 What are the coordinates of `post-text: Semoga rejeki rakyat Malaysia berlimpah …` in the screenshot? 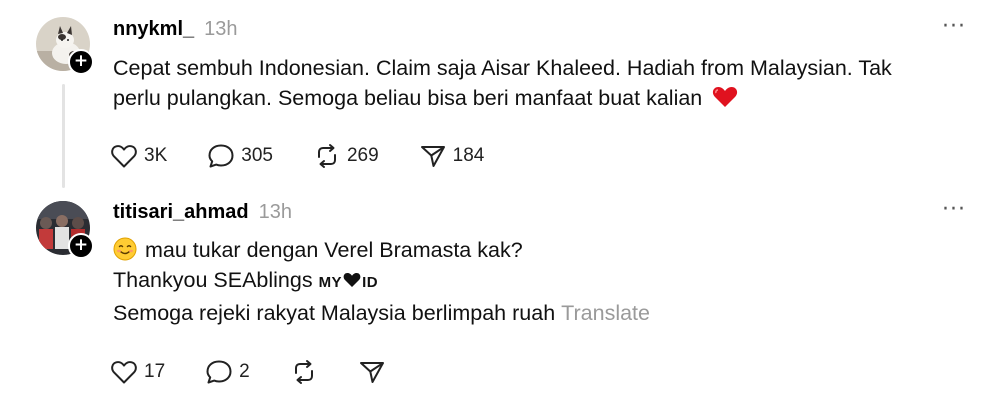 It's located at (334, 313).